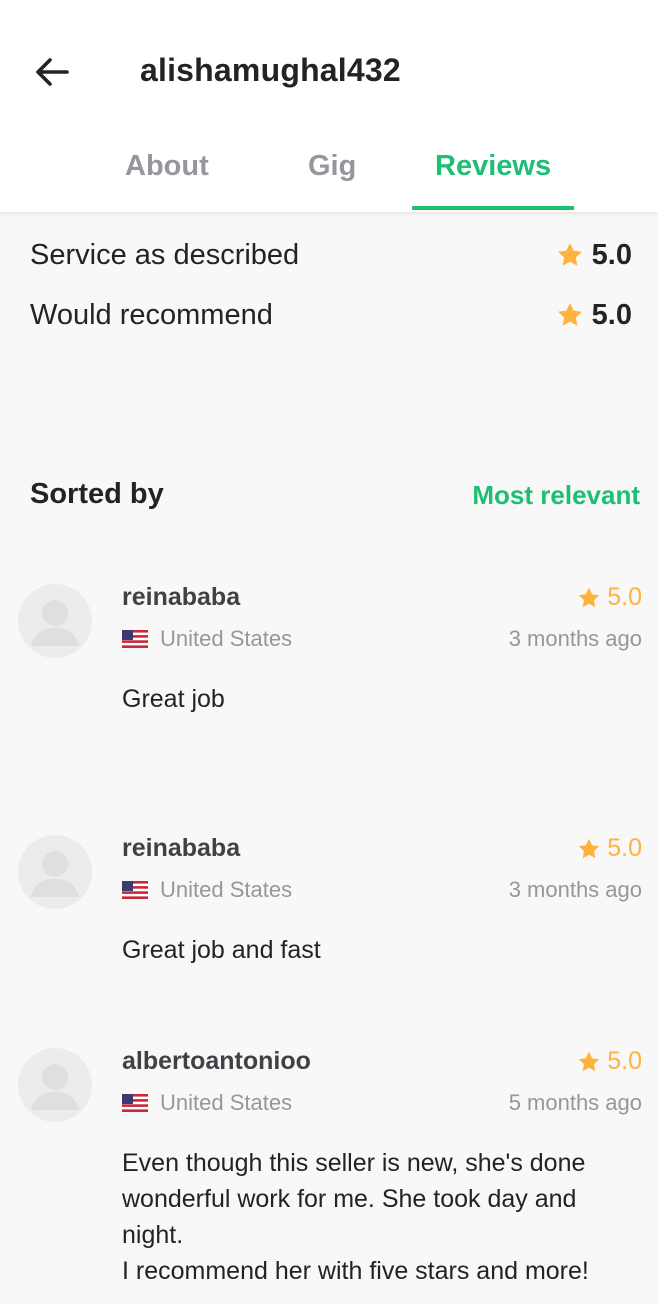  What do you see at coordinates (221, 950) in the screenshot?
I see `review-text: Great job and fast` at bounding box center [221, 950].